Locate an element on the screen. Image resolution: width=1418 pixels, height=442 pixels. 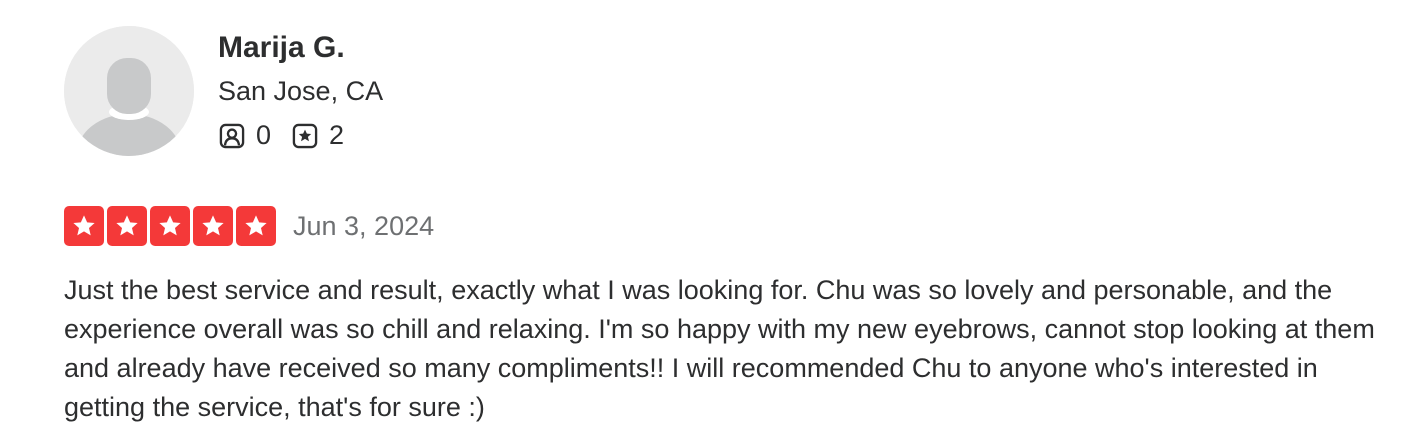
reviews-stat: 2 is located at coordinates (317, 135).